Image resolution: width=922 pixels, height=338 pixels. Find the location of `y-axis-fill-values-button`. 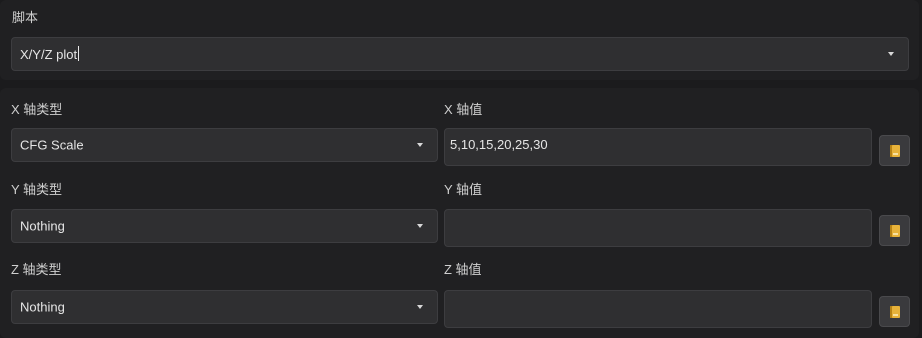

y-axis-fill-values-button is located at coordinates (894, 230).